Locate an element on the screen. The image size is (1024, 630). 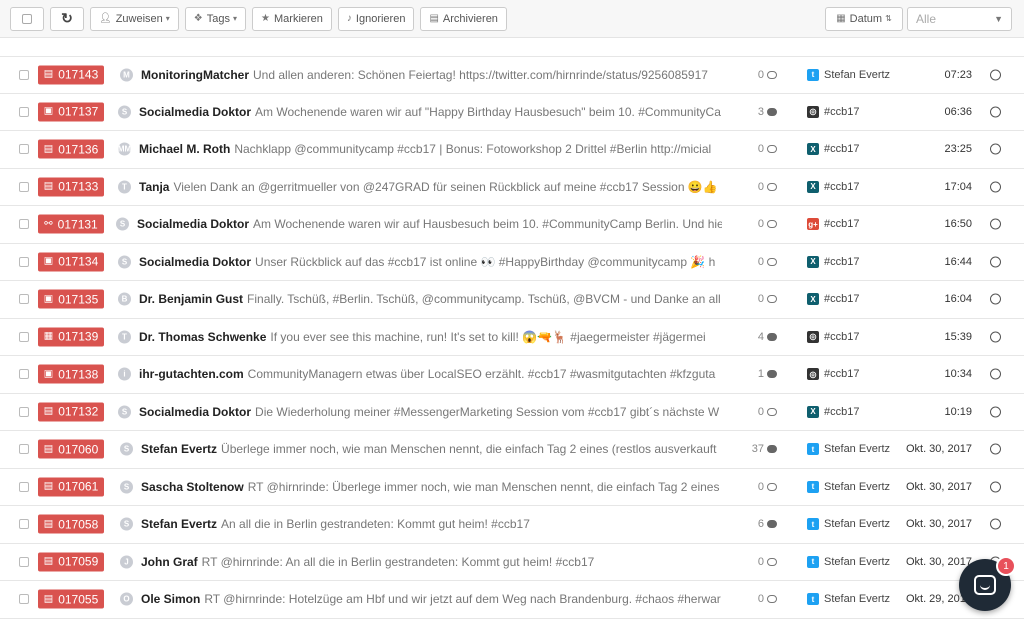
filter-select: Alle ▼ is located at coordinates (959, 19).